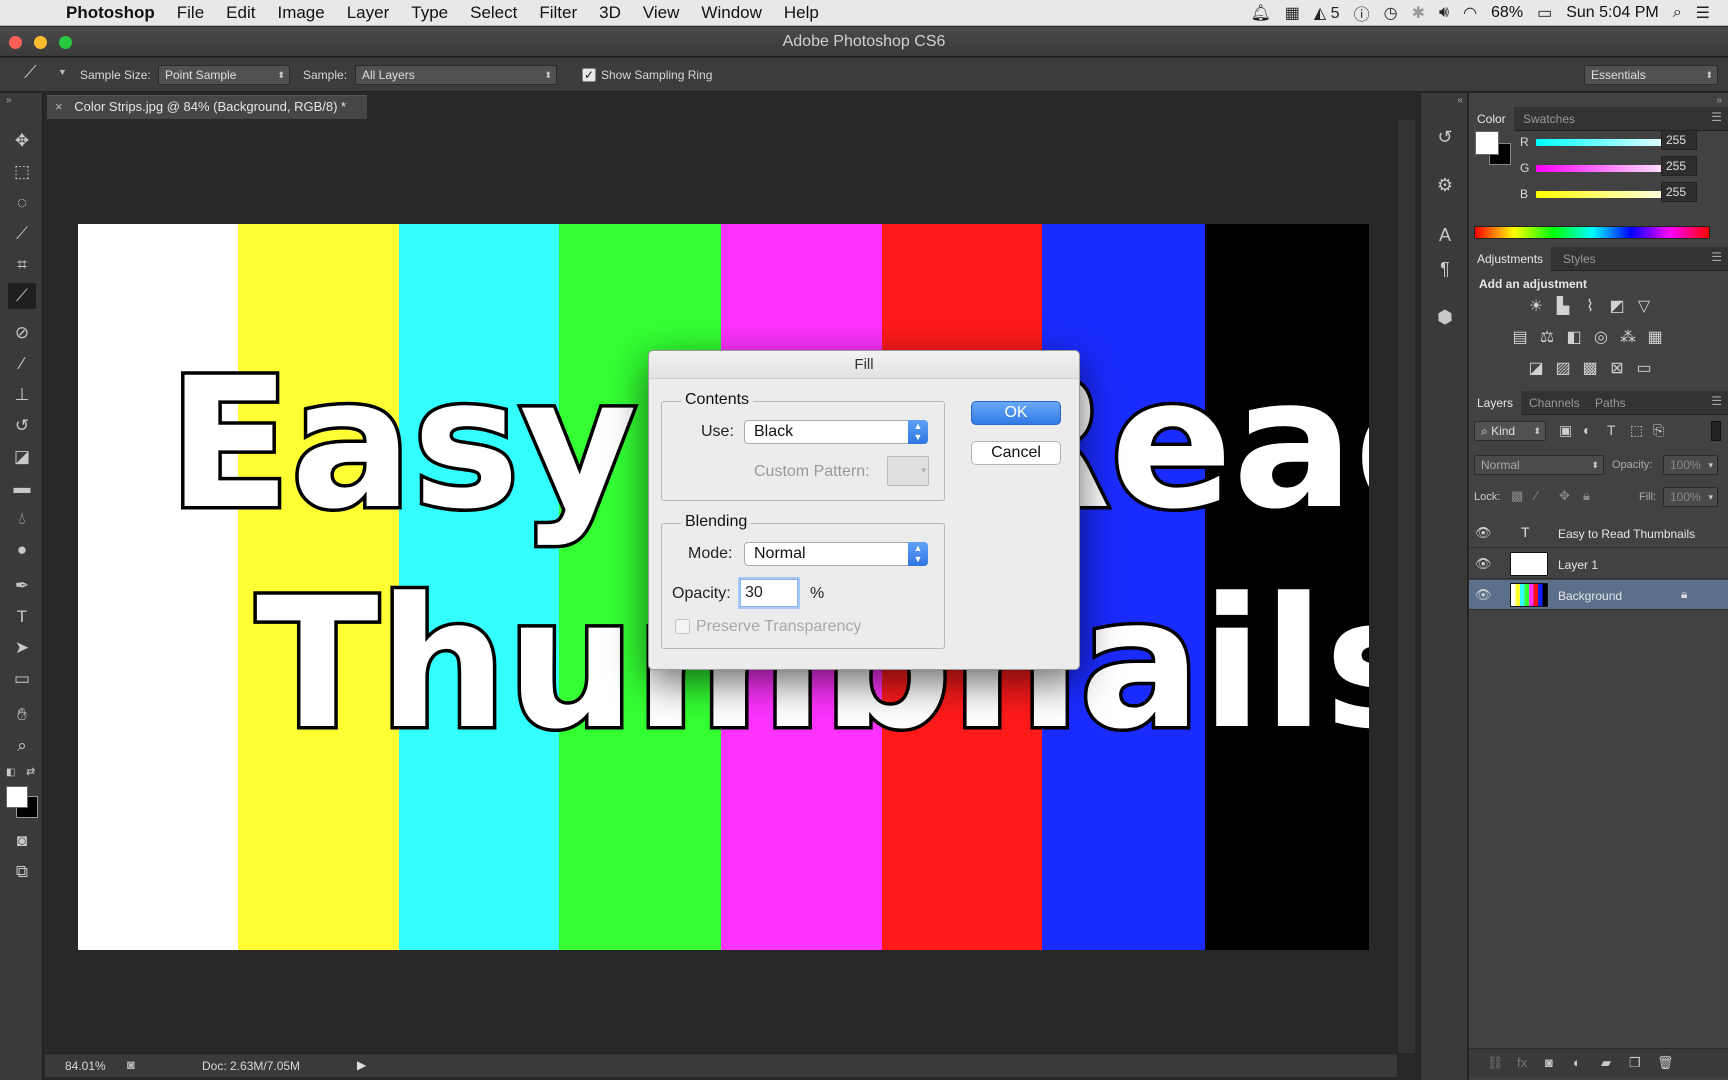 Image resolution: width=1728 pixels, height=1080 pixels. I want to click on g-value-field: 255, so click(1679, 166).